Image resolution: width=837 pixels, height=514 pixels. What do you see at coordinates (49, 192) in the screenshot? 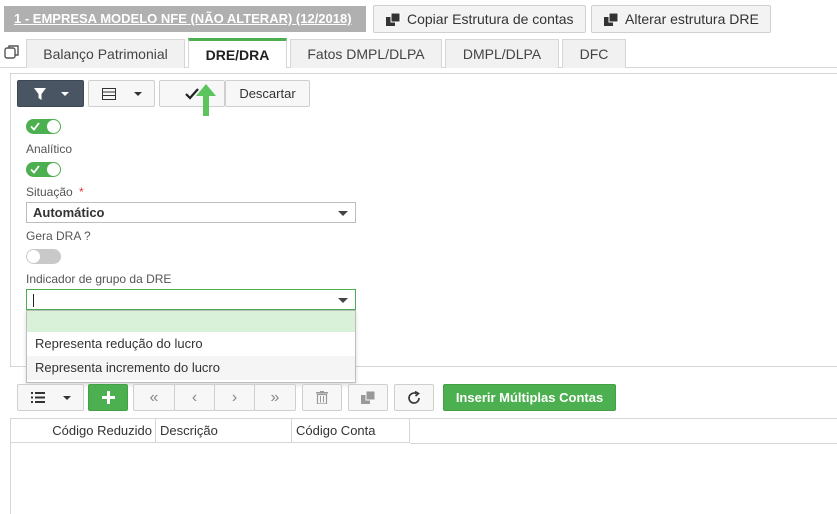
I see `situacao-label-text: Situação` at bounding box center [49, 192].